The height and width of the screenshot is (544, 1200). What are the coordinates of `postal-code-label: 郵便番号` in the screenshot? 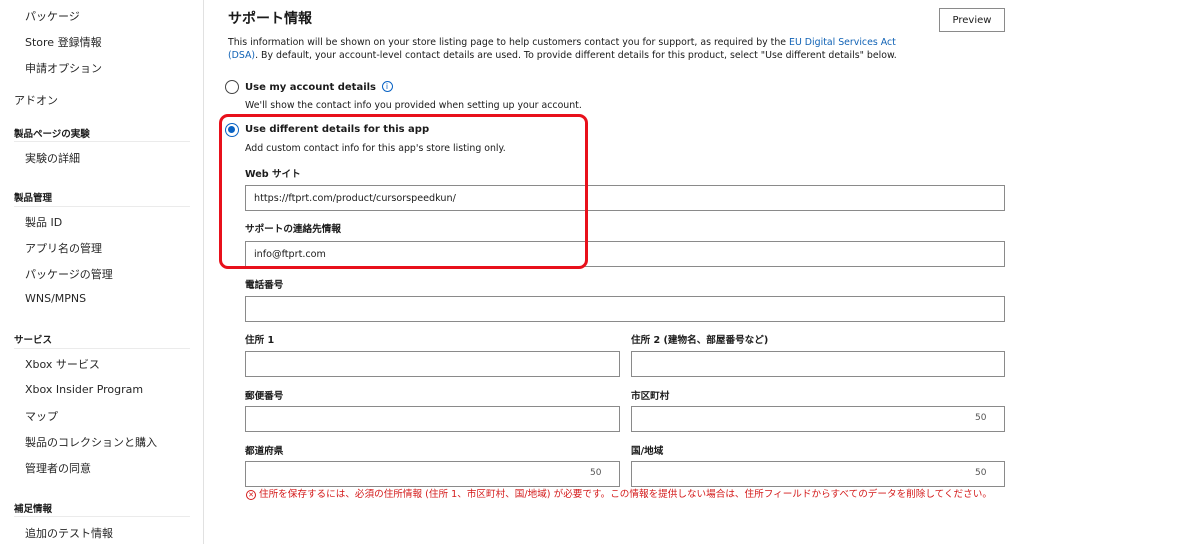 It's located at (264, 396).